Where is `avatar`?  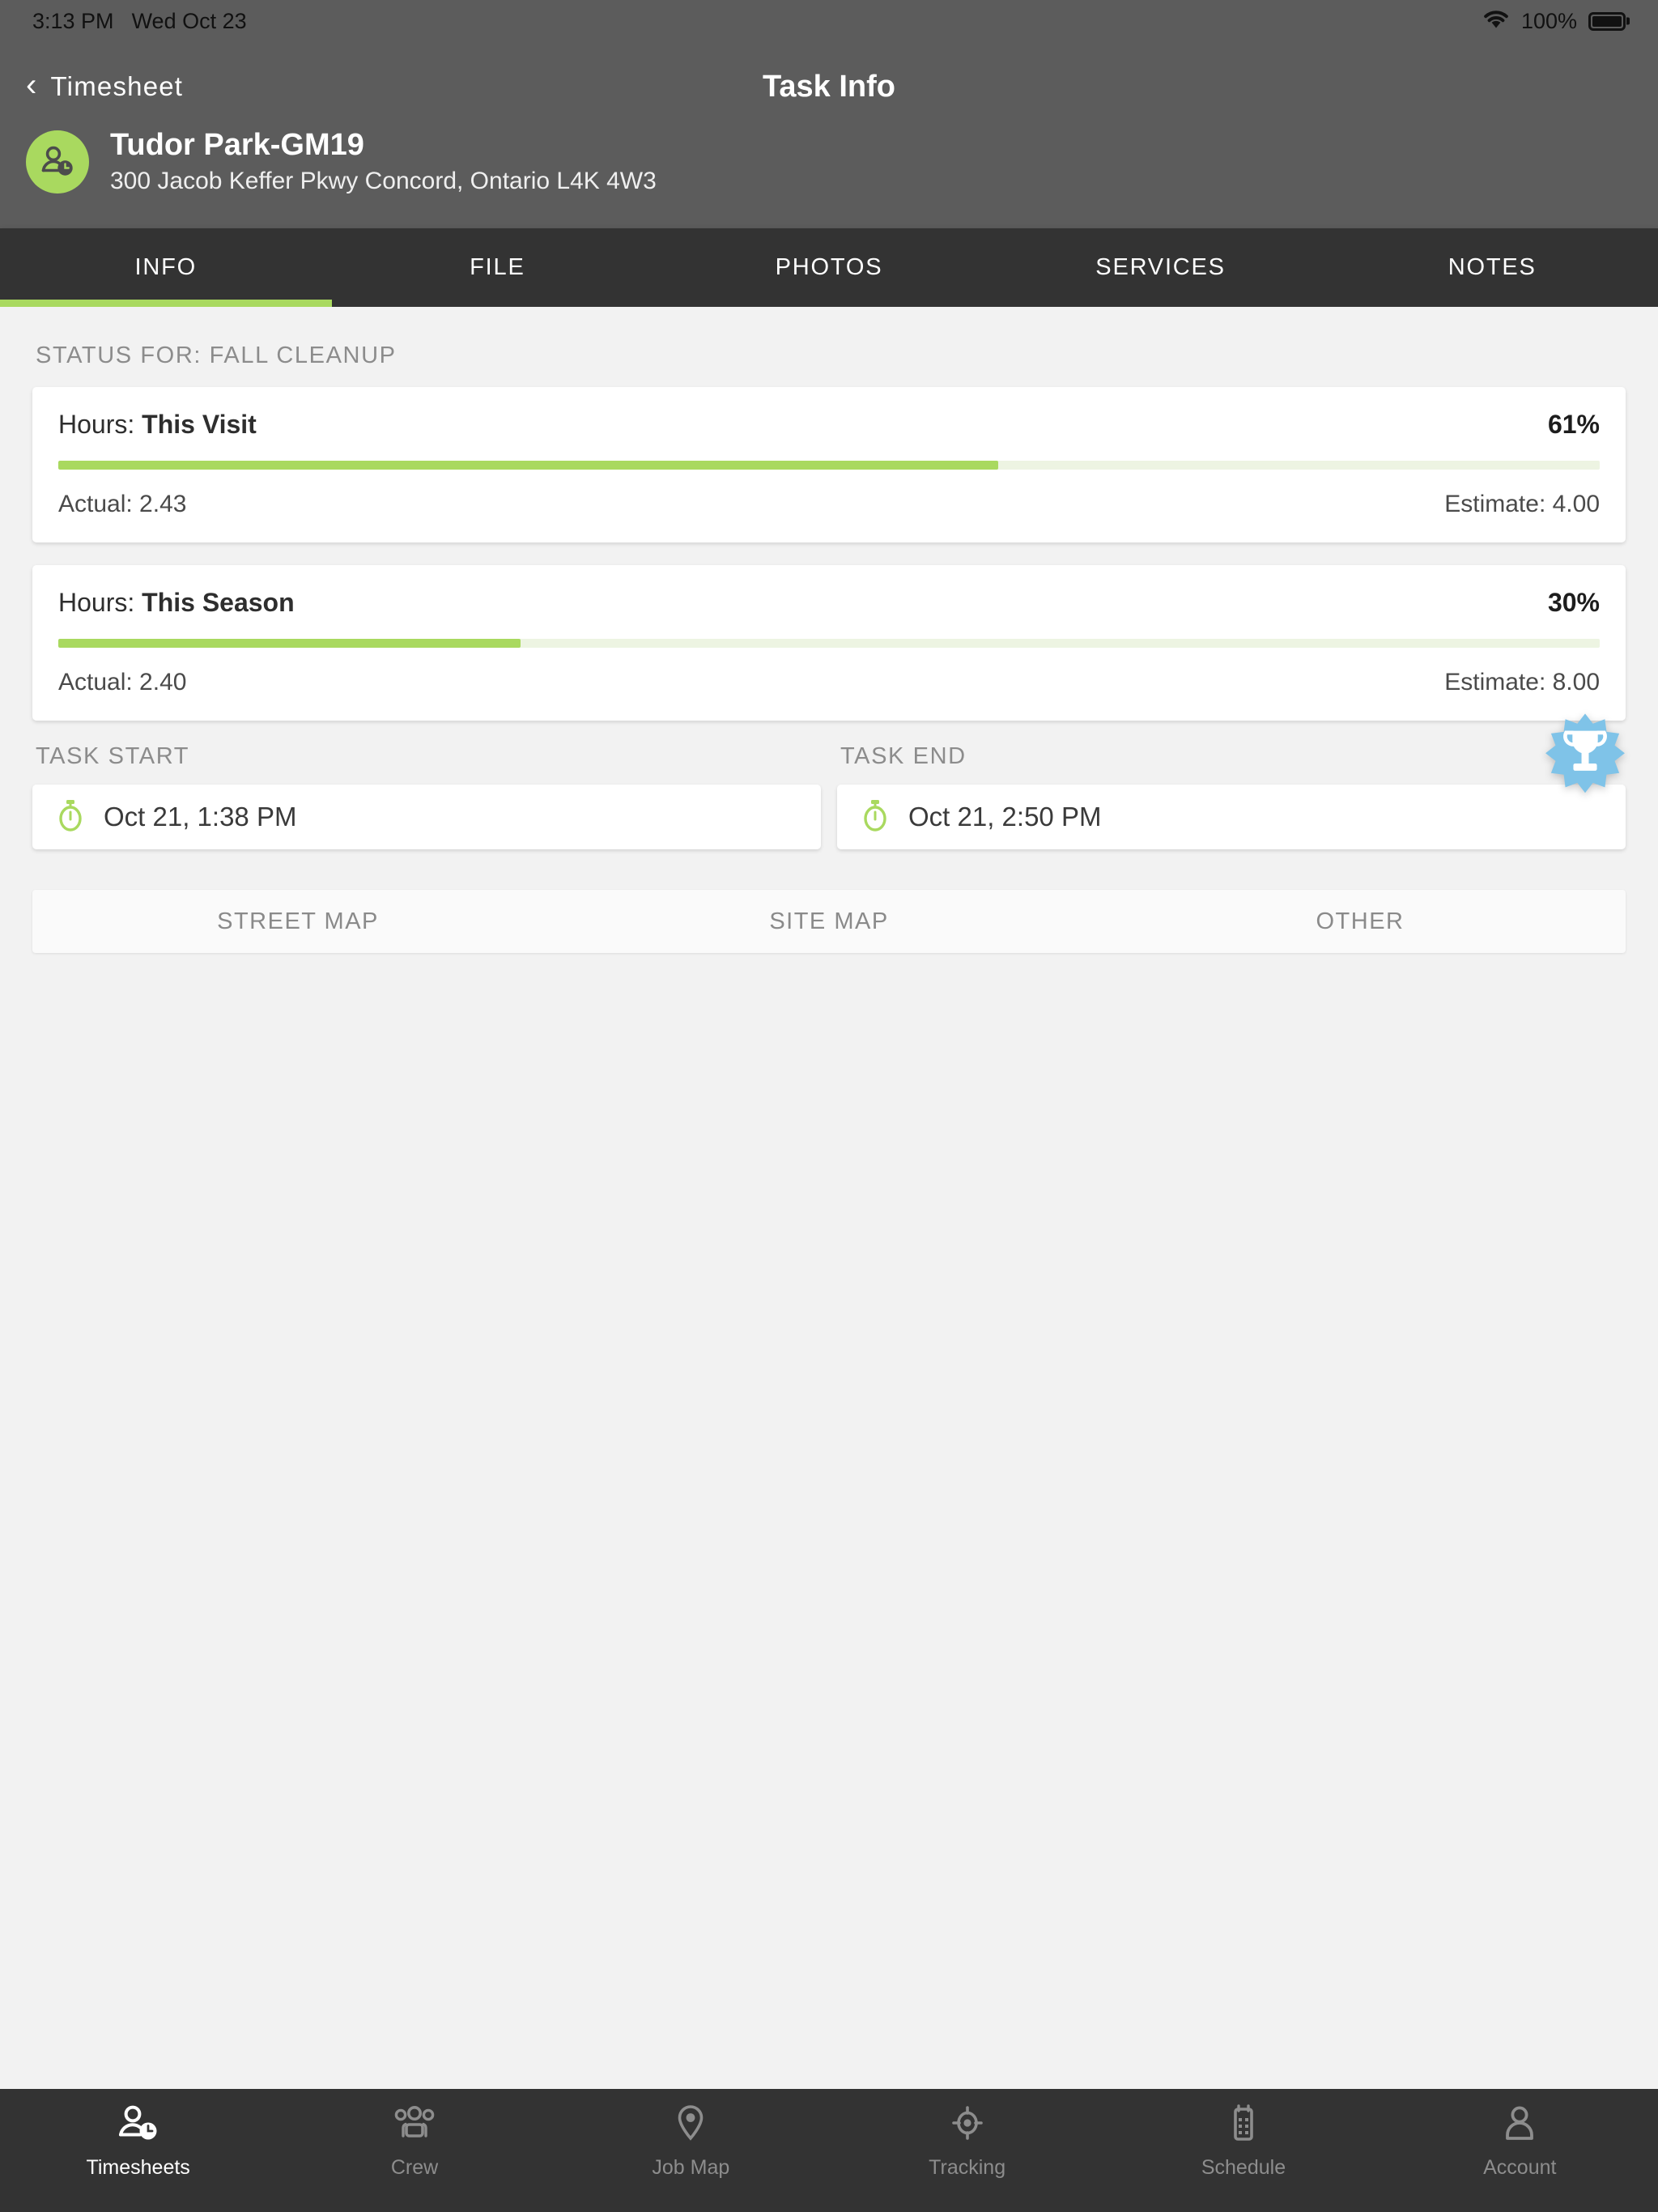 avatar is located at coordinates (57, 162).